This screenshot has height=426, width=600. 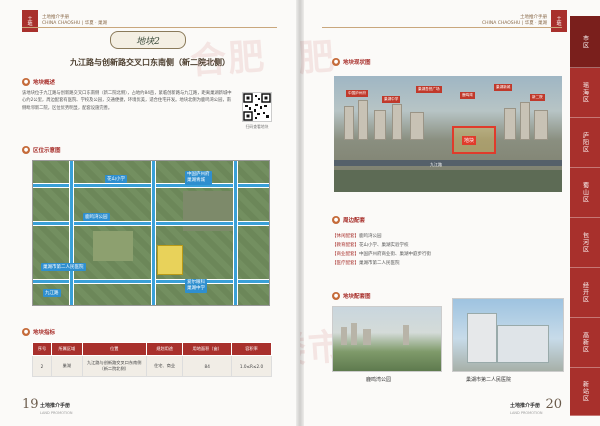 I want to click on aerial-ground, so click(x=448, y=181).